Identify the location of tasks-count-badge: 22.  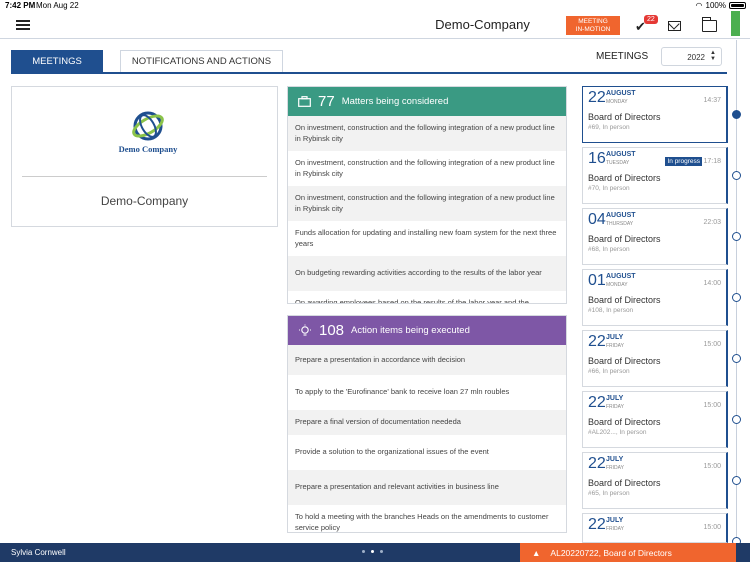
(651, 19).